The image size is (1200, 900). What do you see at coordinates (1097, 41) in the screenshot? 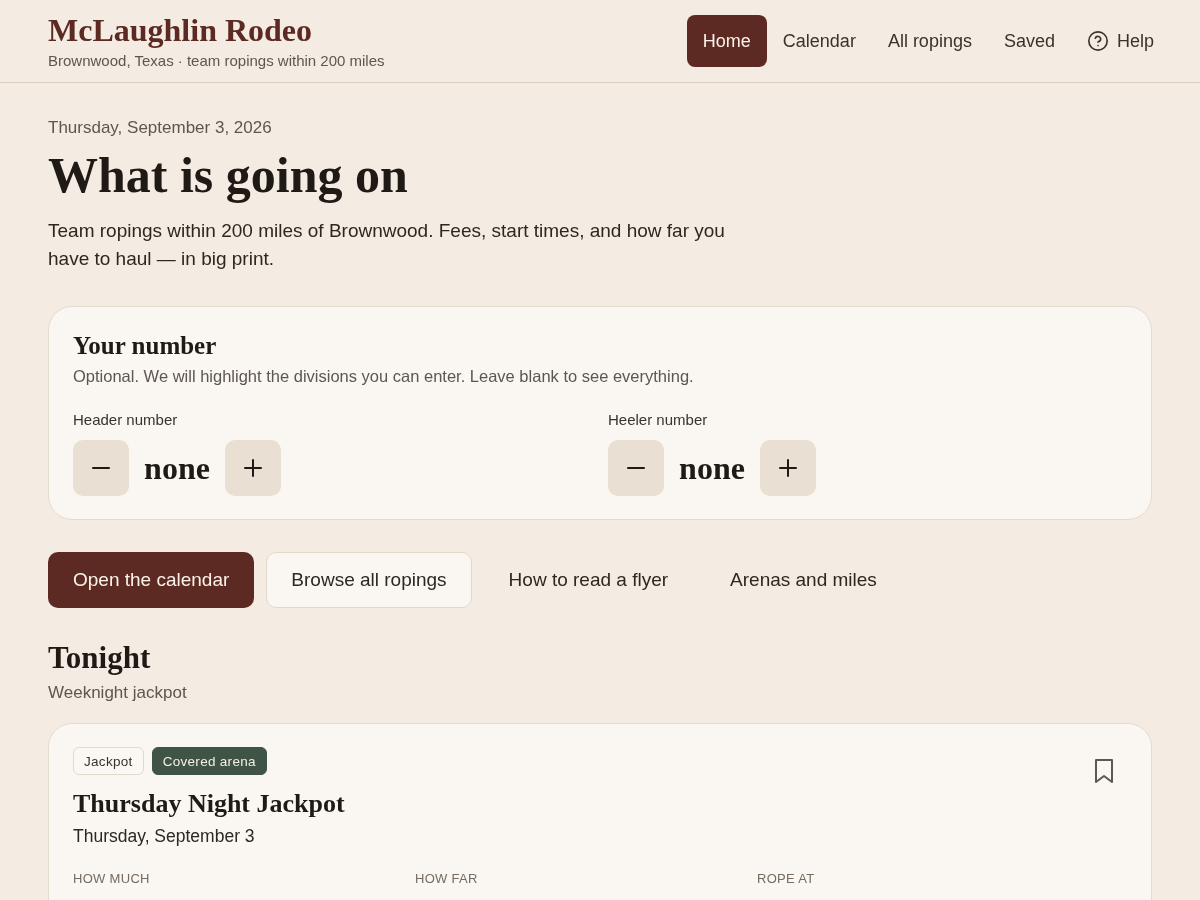
I see `help-icon` at bounding box center [1097, 41].